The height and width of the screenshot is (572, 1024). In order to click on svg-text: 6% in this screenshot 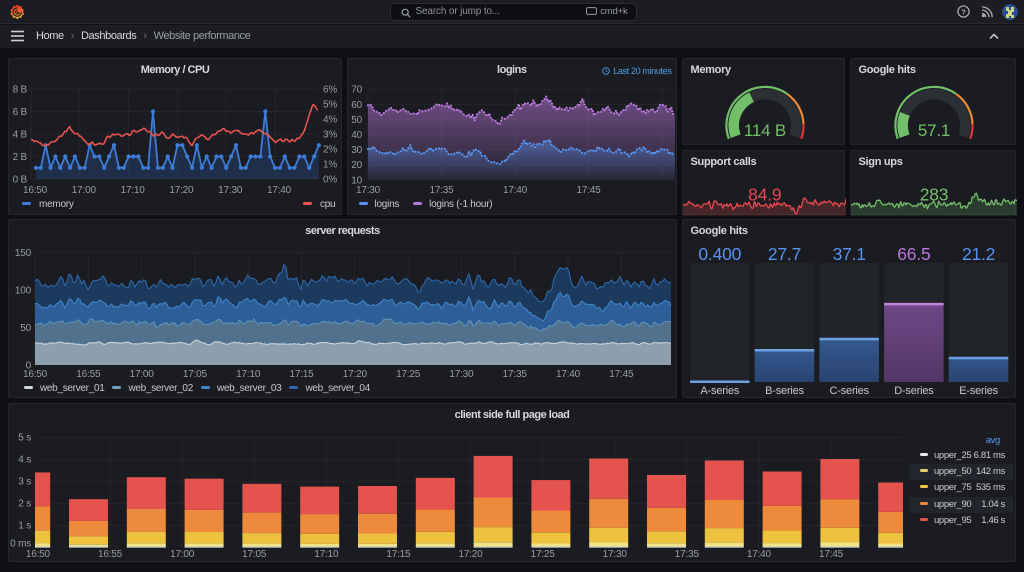, I will do `click(330, 90)`.